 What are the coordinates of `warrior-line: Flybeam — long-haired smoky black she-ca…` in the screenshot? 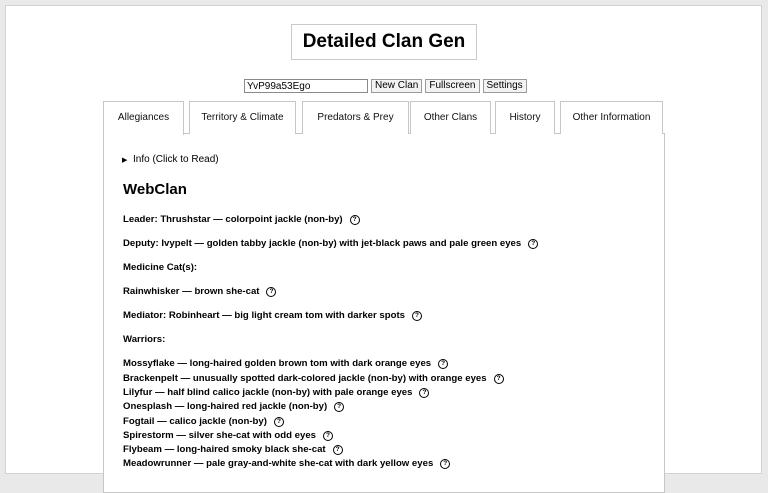 It's located at (233, 449).